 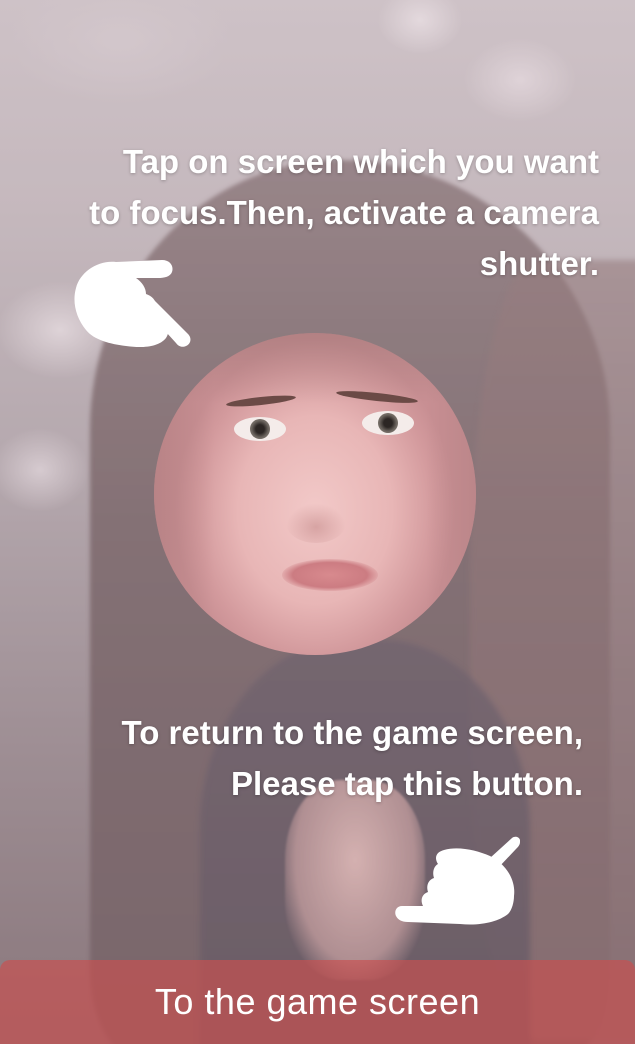 I want to click on left-eye, so click(x=260, y=429).